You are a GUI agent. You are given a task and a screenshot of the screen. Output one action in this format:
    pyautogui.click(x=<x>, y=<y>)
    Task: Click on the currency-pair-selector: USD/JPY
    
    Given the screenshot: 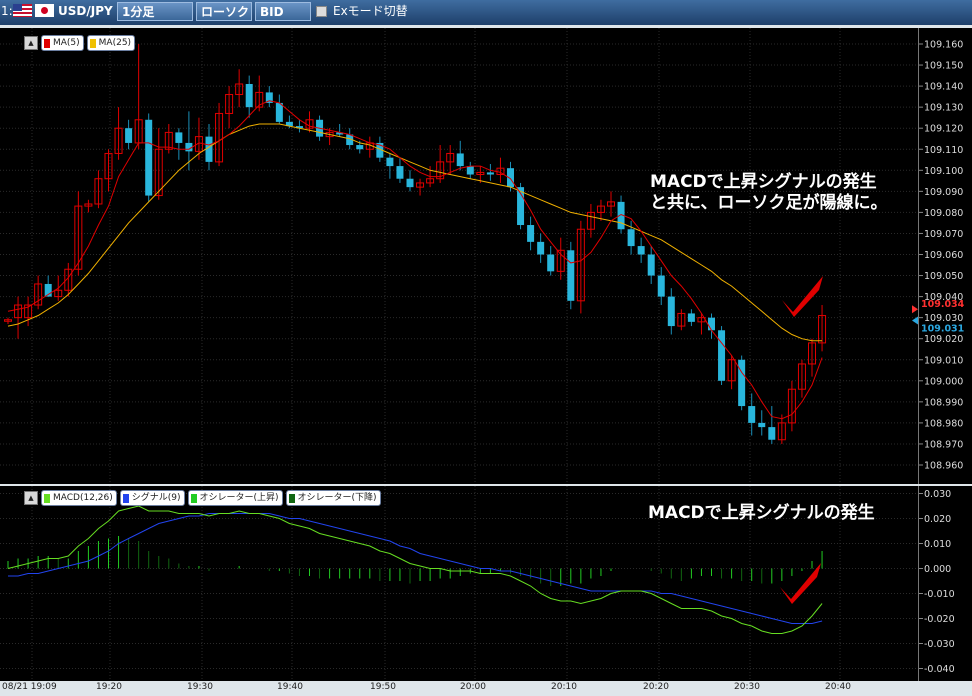 What is the action you would take?
    pyautogui.click(x=85, y=11)
    